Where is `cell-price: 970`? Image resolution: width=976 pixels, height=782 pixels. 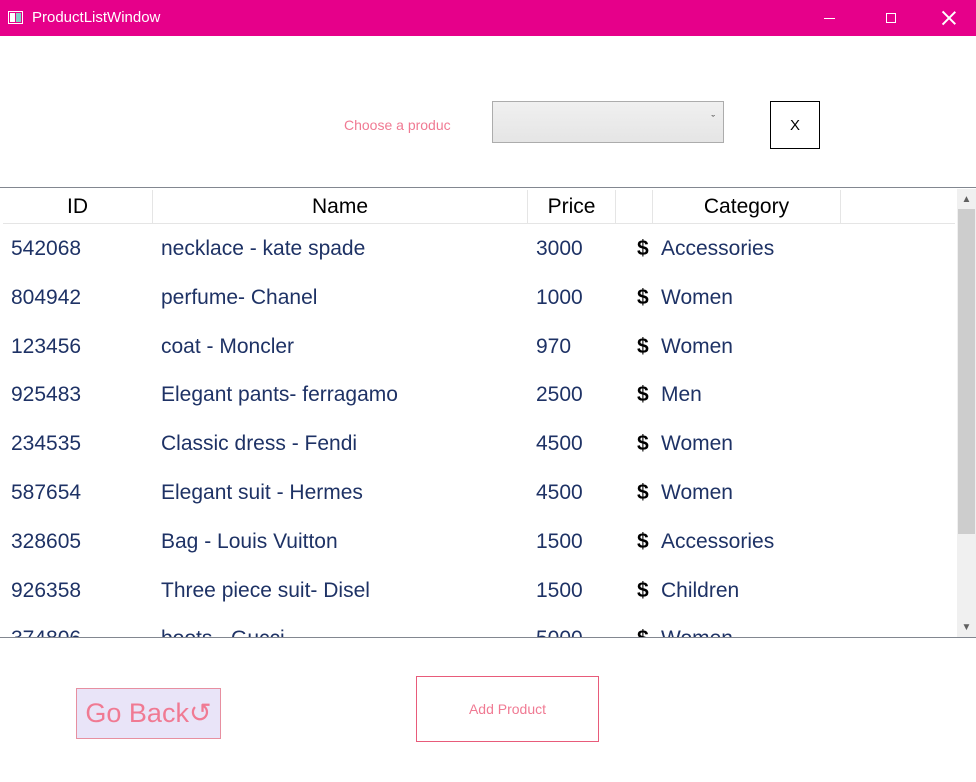 cell-price: 970 is located at coordinates (554, 346).